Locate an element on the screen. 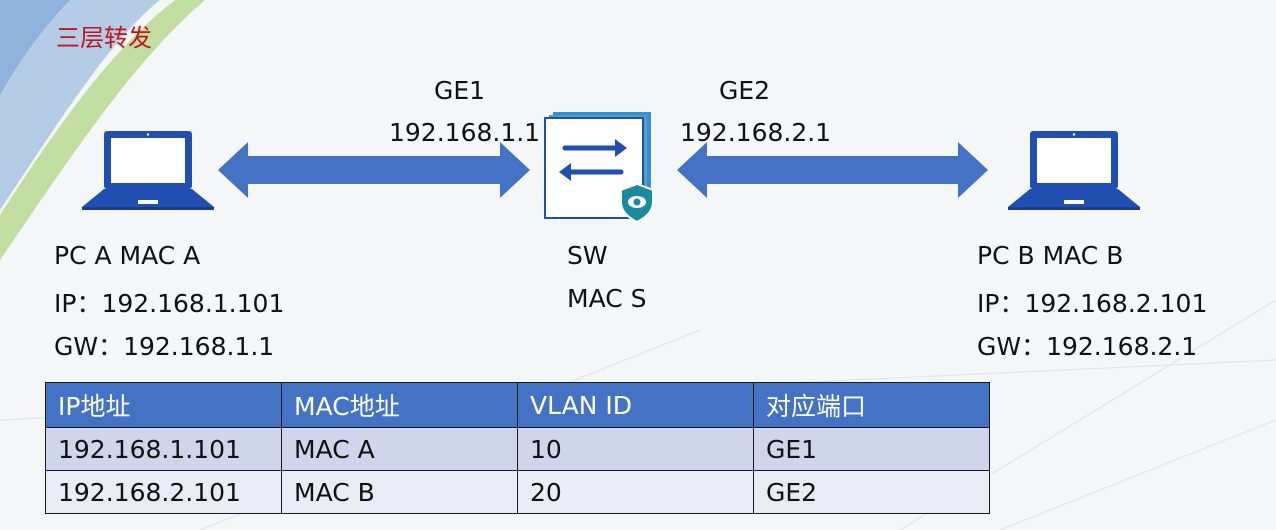 The width and height of the screenshot is (1276, 530). table-row: 192.168.2.101 MAC B 20 GE2 is located at coordinates (517, 492).